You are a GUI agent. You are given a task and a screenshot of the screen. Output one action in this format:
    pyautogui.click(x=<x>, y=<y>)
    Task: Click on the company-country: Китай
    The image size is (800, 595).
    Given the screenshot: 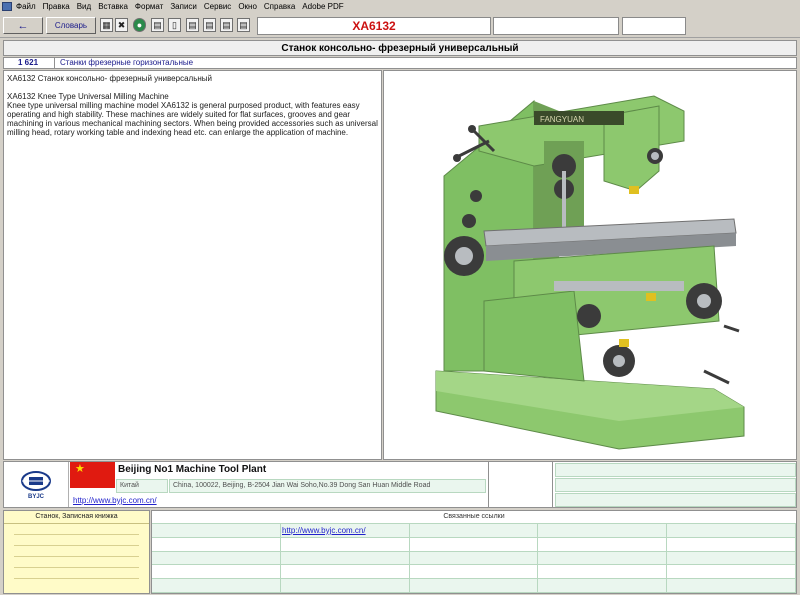 What is the action you would take?
    pyautogui.click(x=142, y=486)
    